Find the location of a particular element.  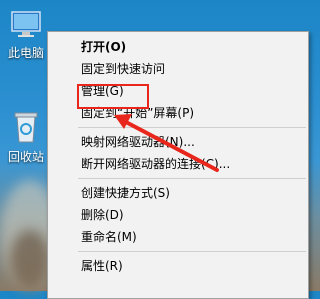

menu-item-label: 重命名(M) is located at coordinates (109, 237).